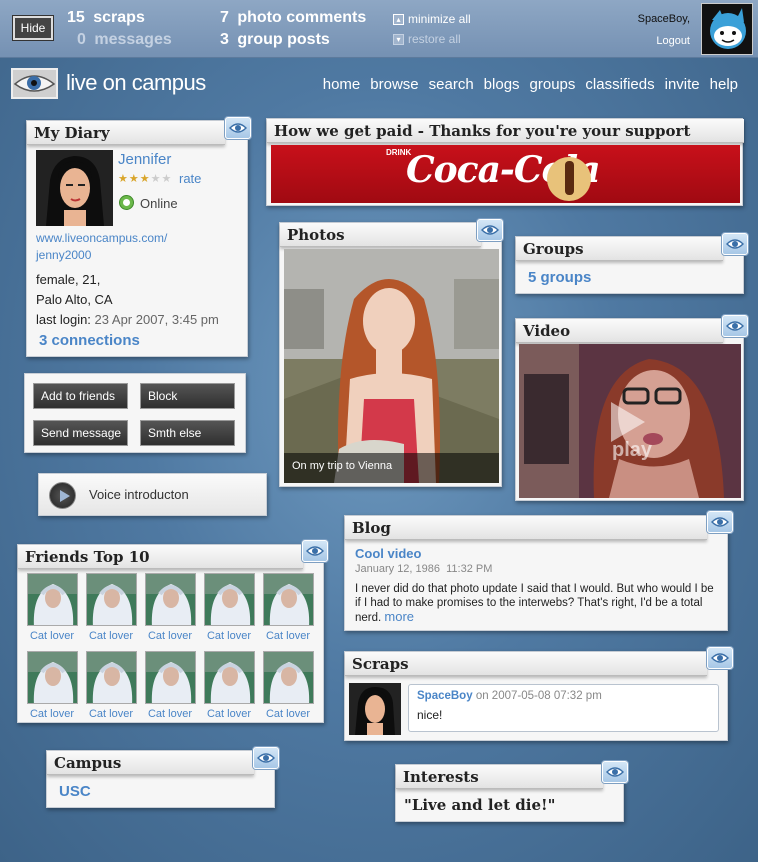 Image resolution: width=758 pixels, height=862 pixels. I want to click on logo-eye-icon, so click(34, 83).